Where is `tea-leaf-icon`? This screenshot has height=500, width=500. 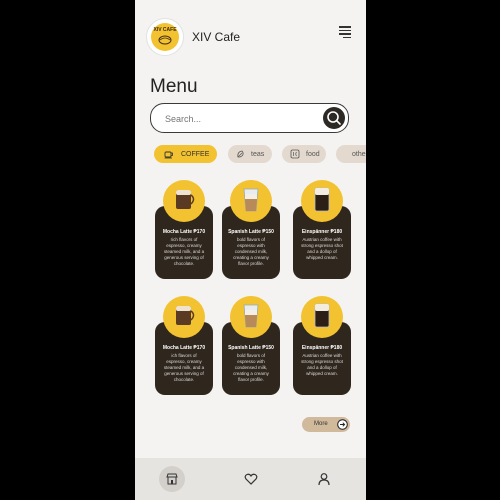
tea-leaf-icon is located at coordinates (240, 154).